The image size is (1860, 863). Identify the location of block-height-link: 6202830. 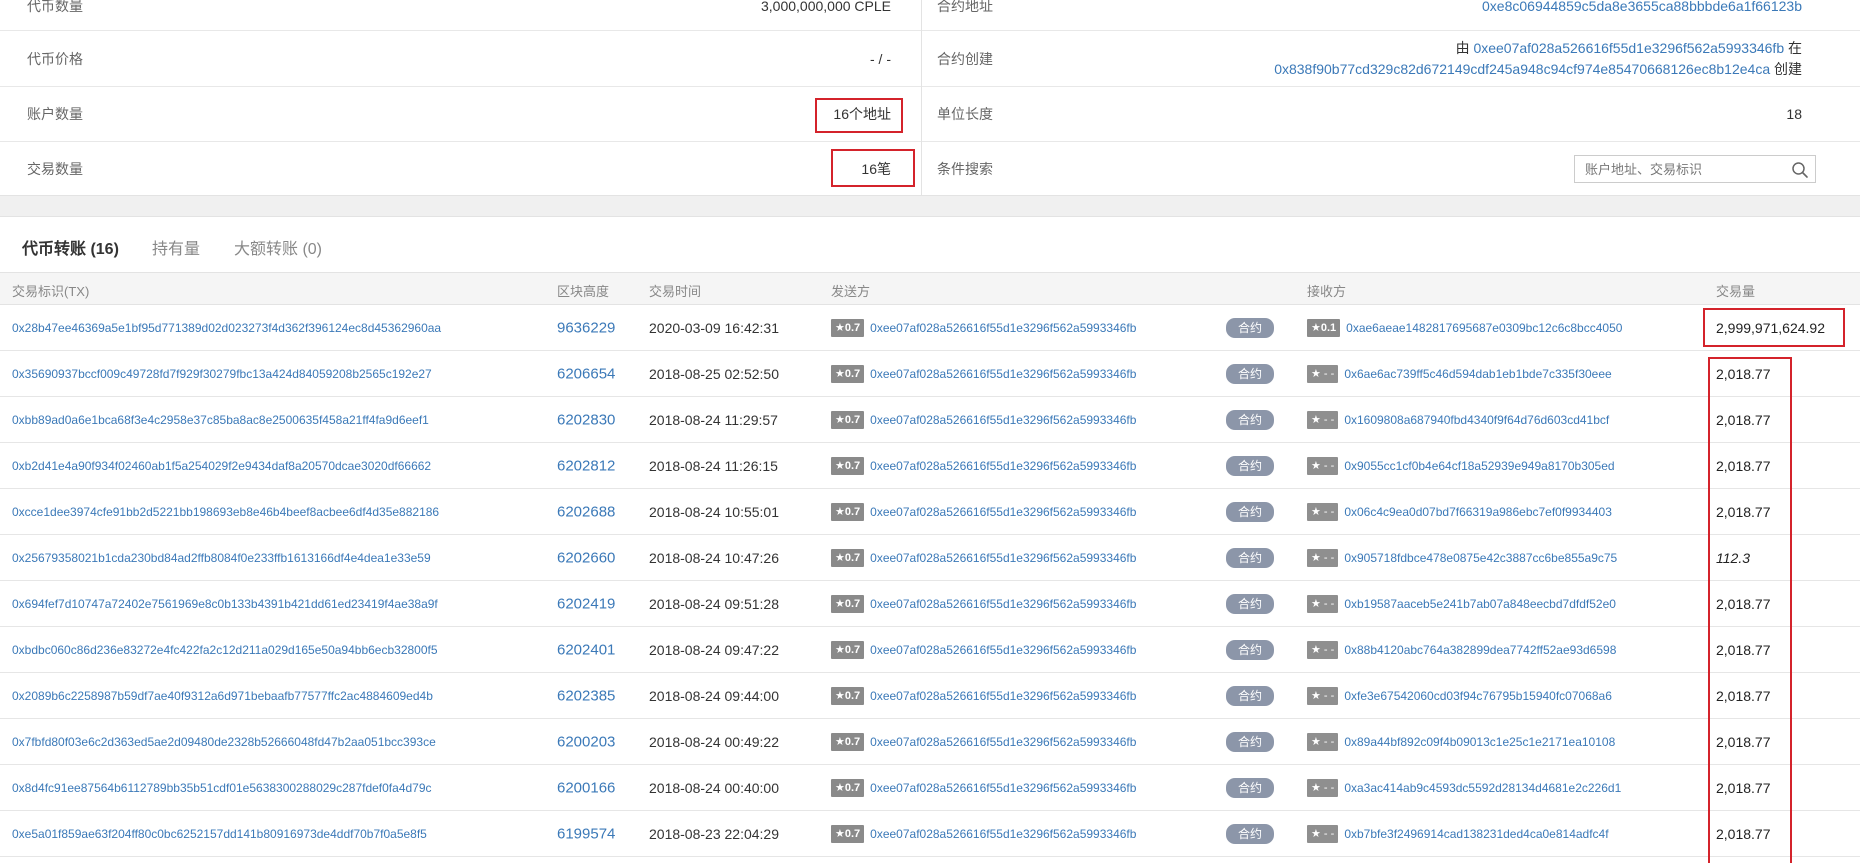
(586, 419).